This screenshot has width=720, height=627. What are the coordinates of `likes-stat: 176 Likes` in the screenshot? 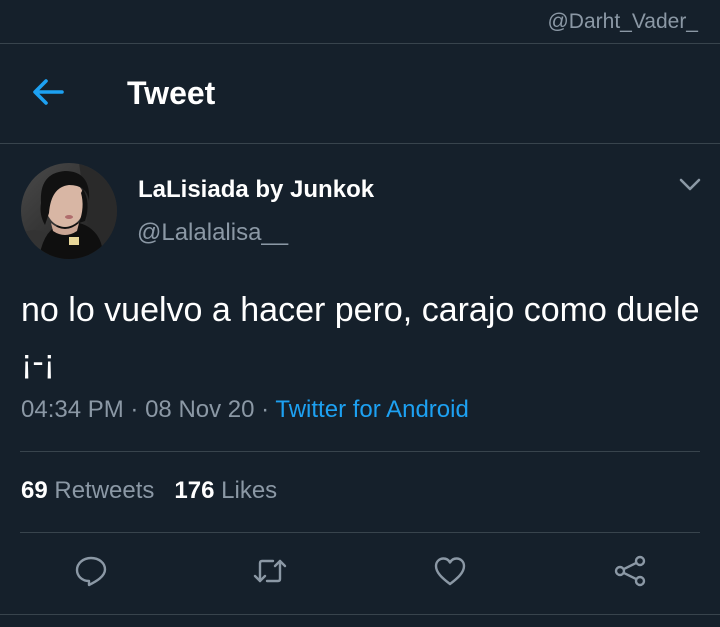 It's located at (225, 490).